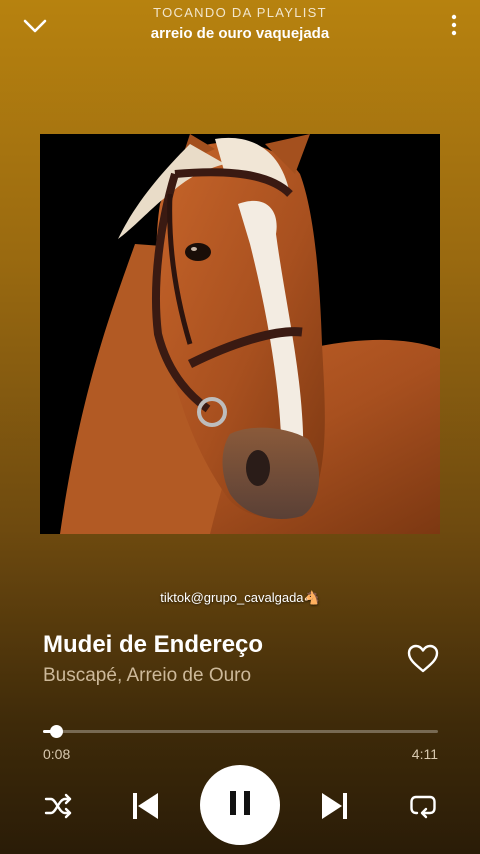 The image size is (480, 854). Describe the element at coordinates (56, 731) in the screenshot. I see `progress-knob` at that location.